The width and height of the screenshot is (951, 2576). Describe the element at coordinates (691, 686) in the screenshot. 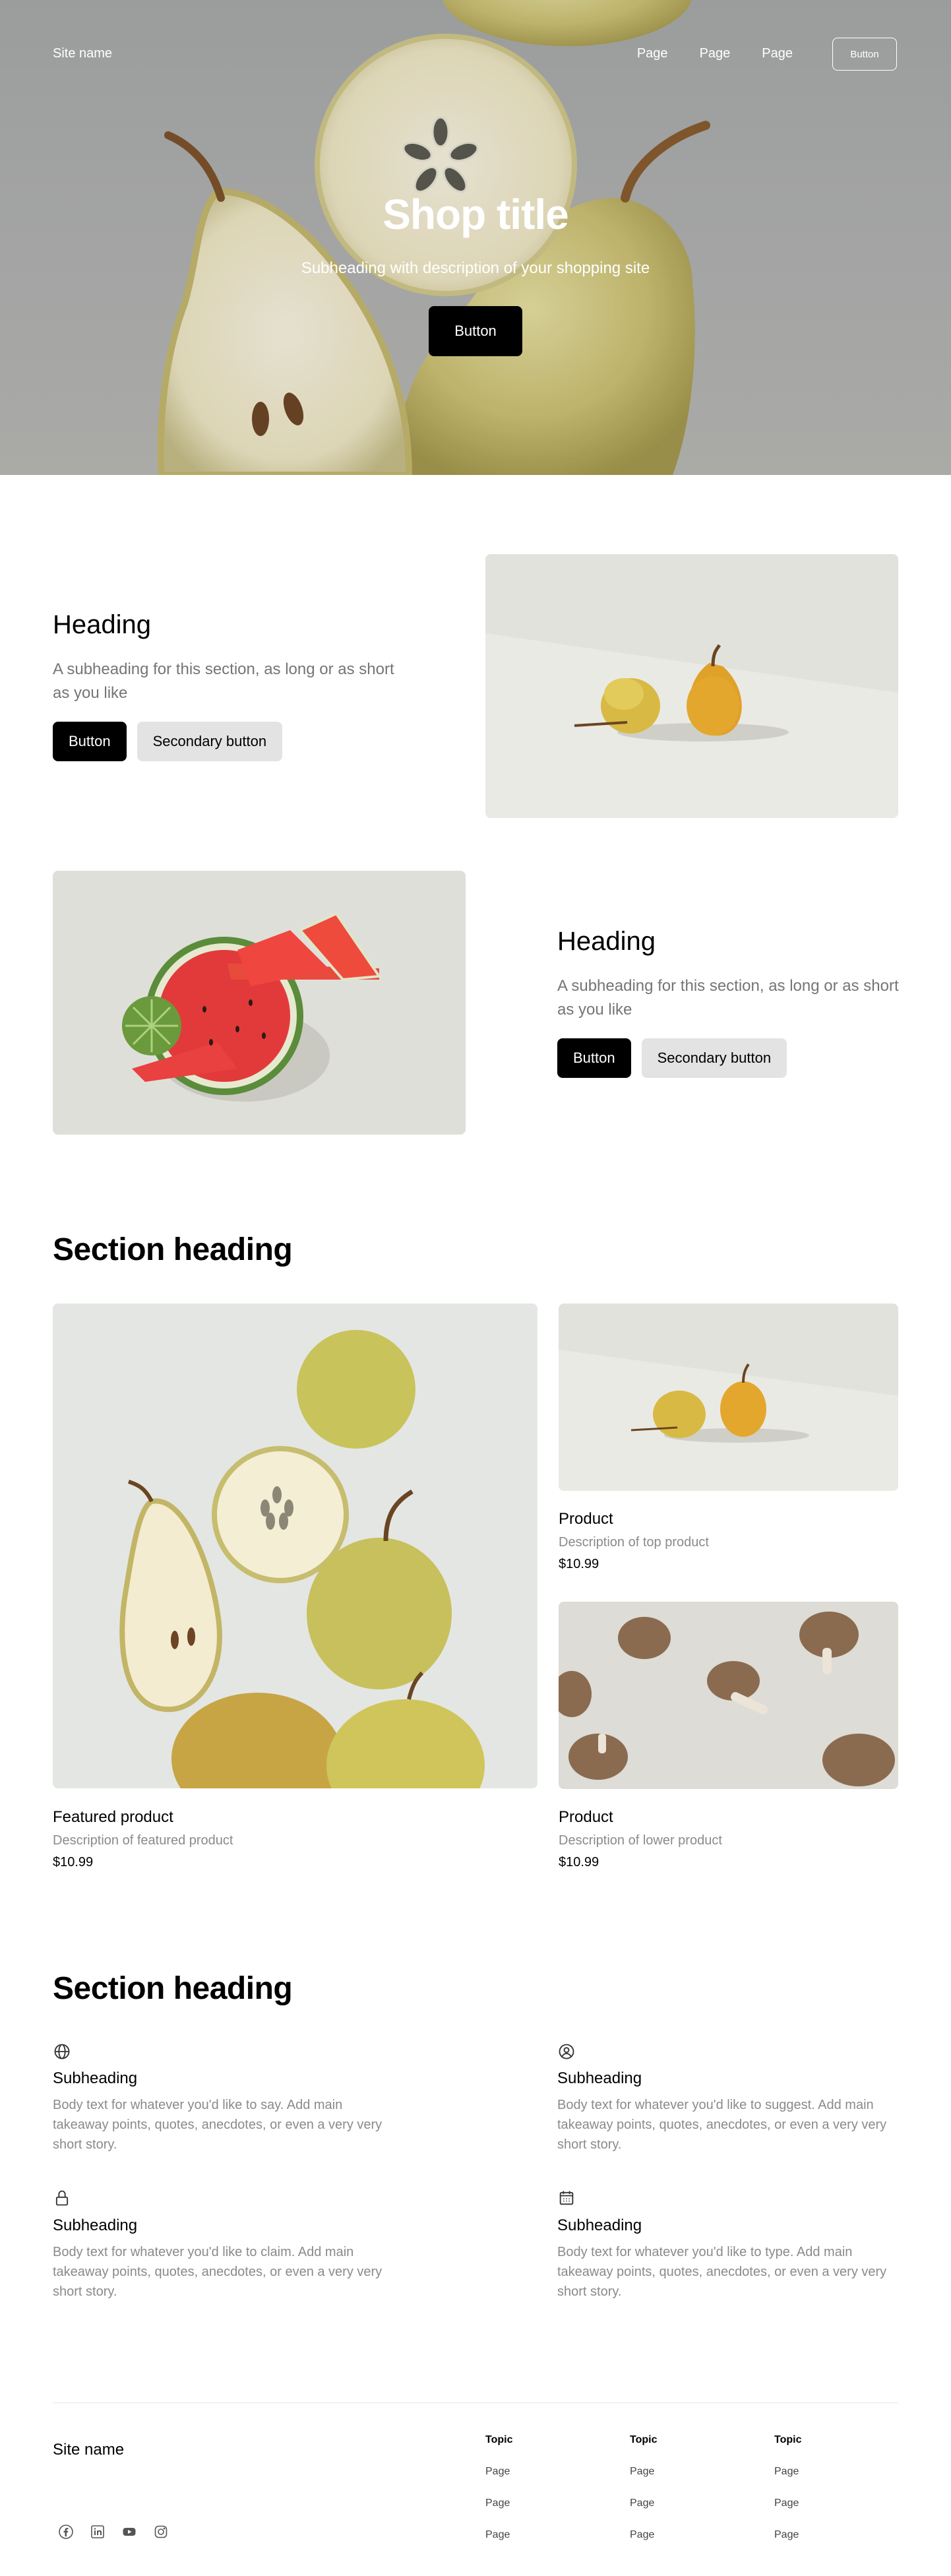

I see `section-a-pears-image` at that location.